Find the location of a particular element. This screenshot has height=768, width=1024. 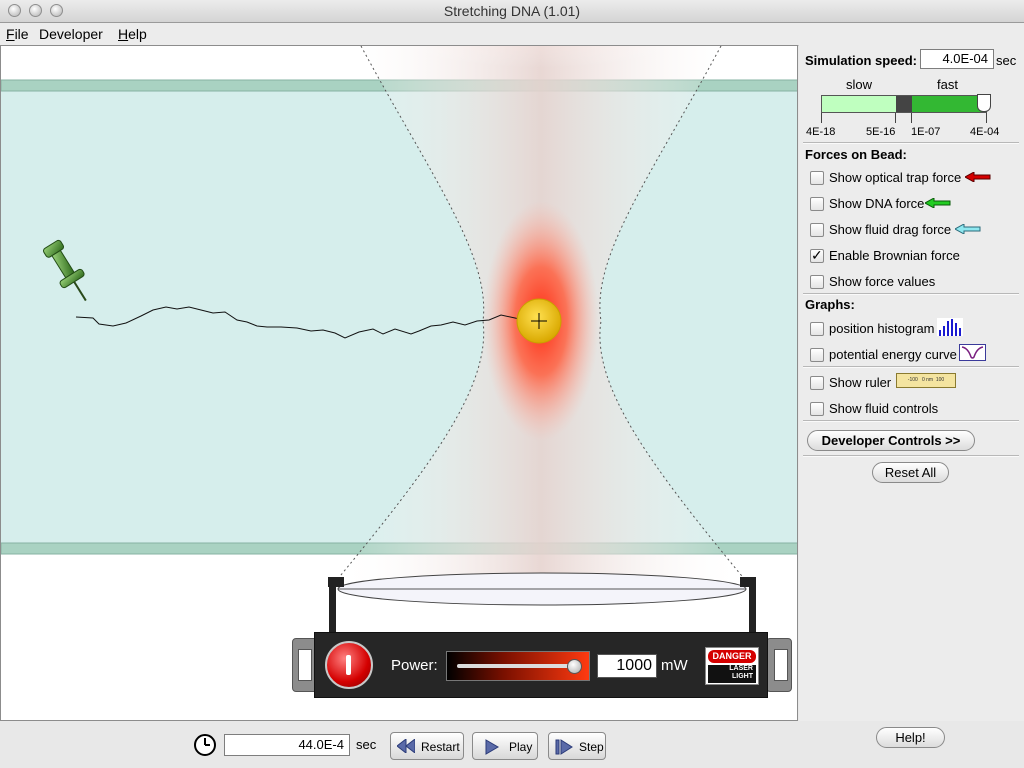

power-slider is located at coordinates (518, 666).